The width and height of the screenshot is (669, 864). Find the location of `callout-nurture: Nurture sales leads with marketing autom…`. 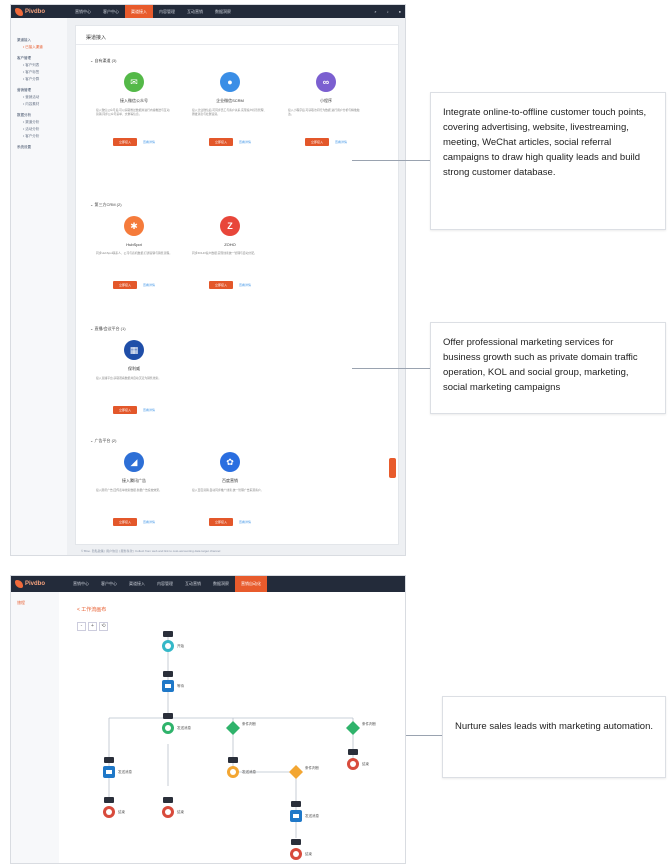

callout-nurture: Nurture sales leads with marketing autom… is located at coordinates (554, 737).